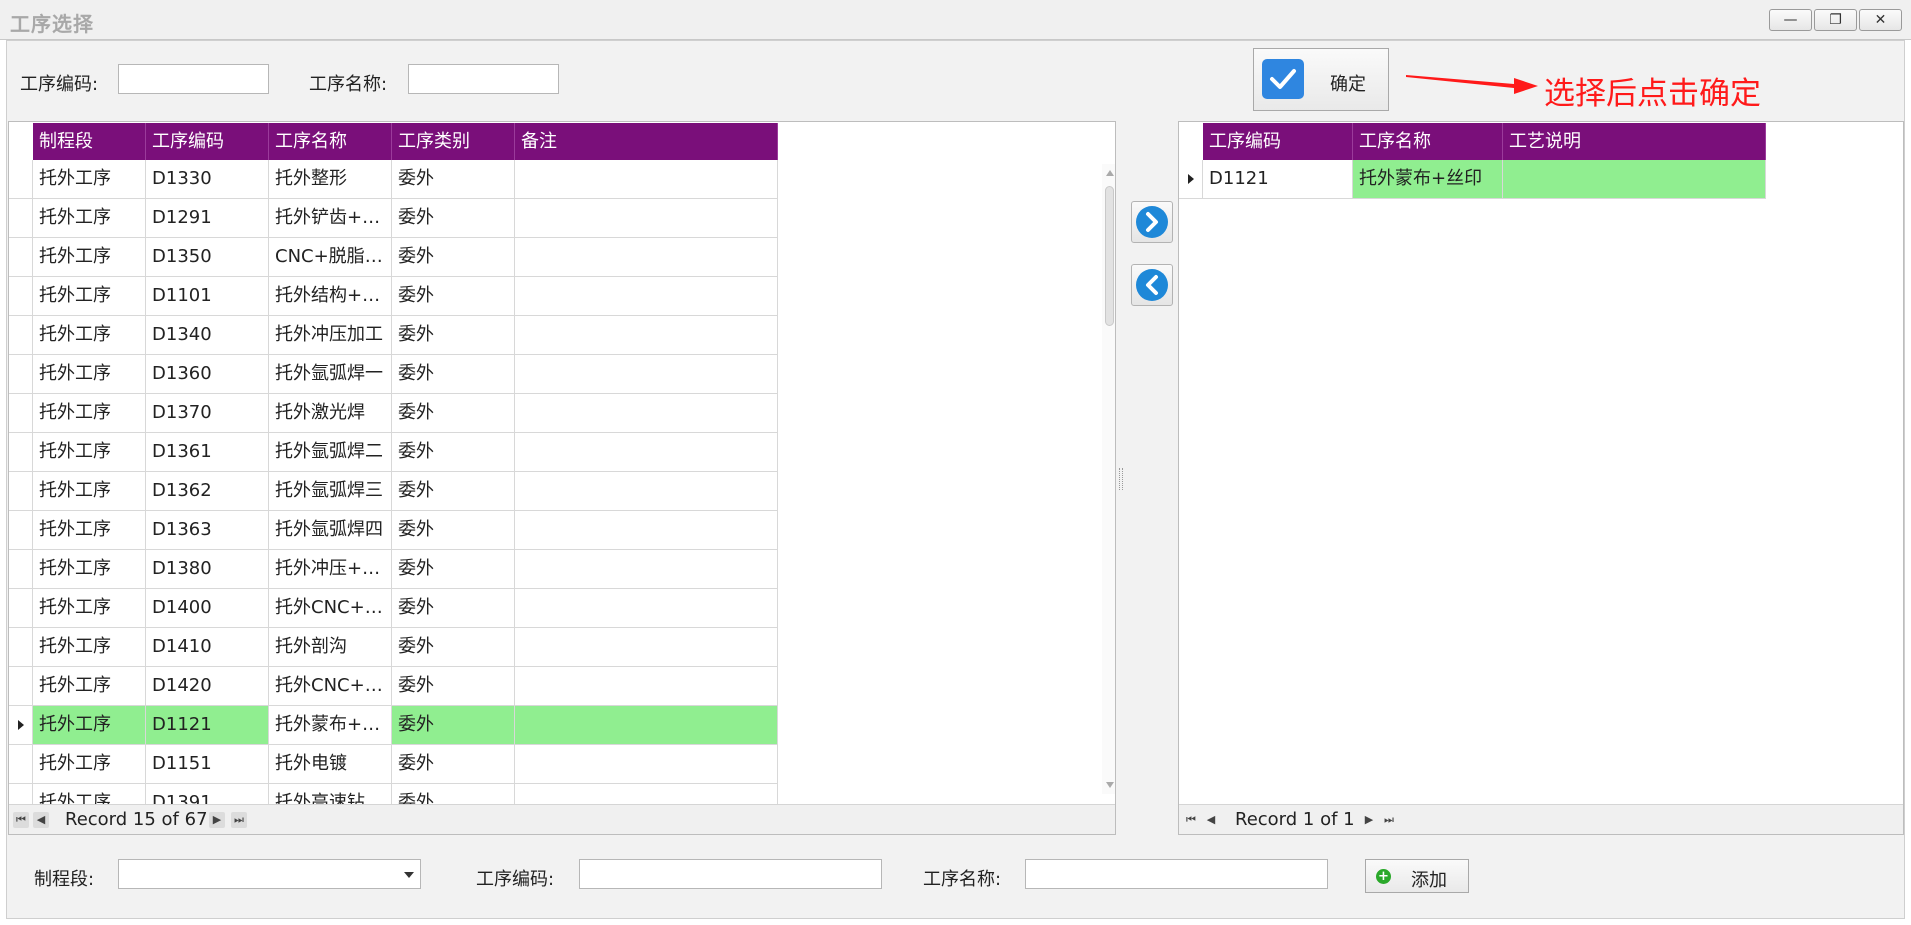 The width and height of the screenshot is (1911, 925). Describe the element at coordinates (393, 413) in the screenshot. I see `table-row: 托外工序 D1370 托外激光焊 委外` at that location.